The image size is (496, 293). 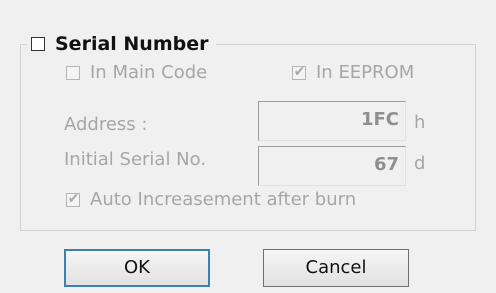 I want to click on address-field: 1FC, so click(x=332, y=121).